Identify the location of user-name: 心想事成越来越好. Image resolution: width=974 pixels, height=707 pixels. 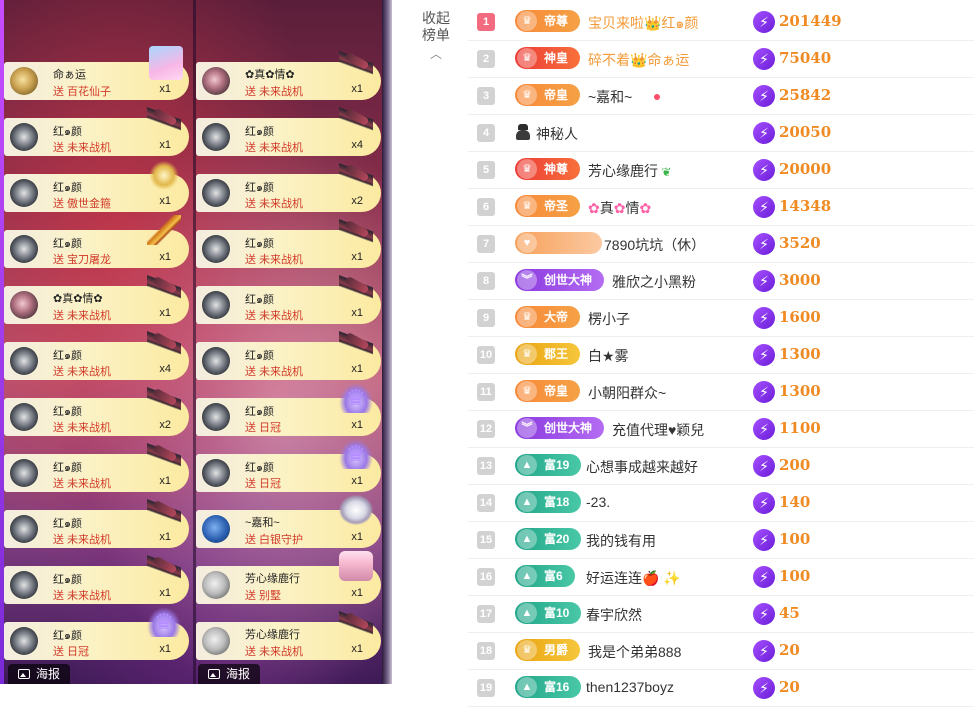
(642, 467).